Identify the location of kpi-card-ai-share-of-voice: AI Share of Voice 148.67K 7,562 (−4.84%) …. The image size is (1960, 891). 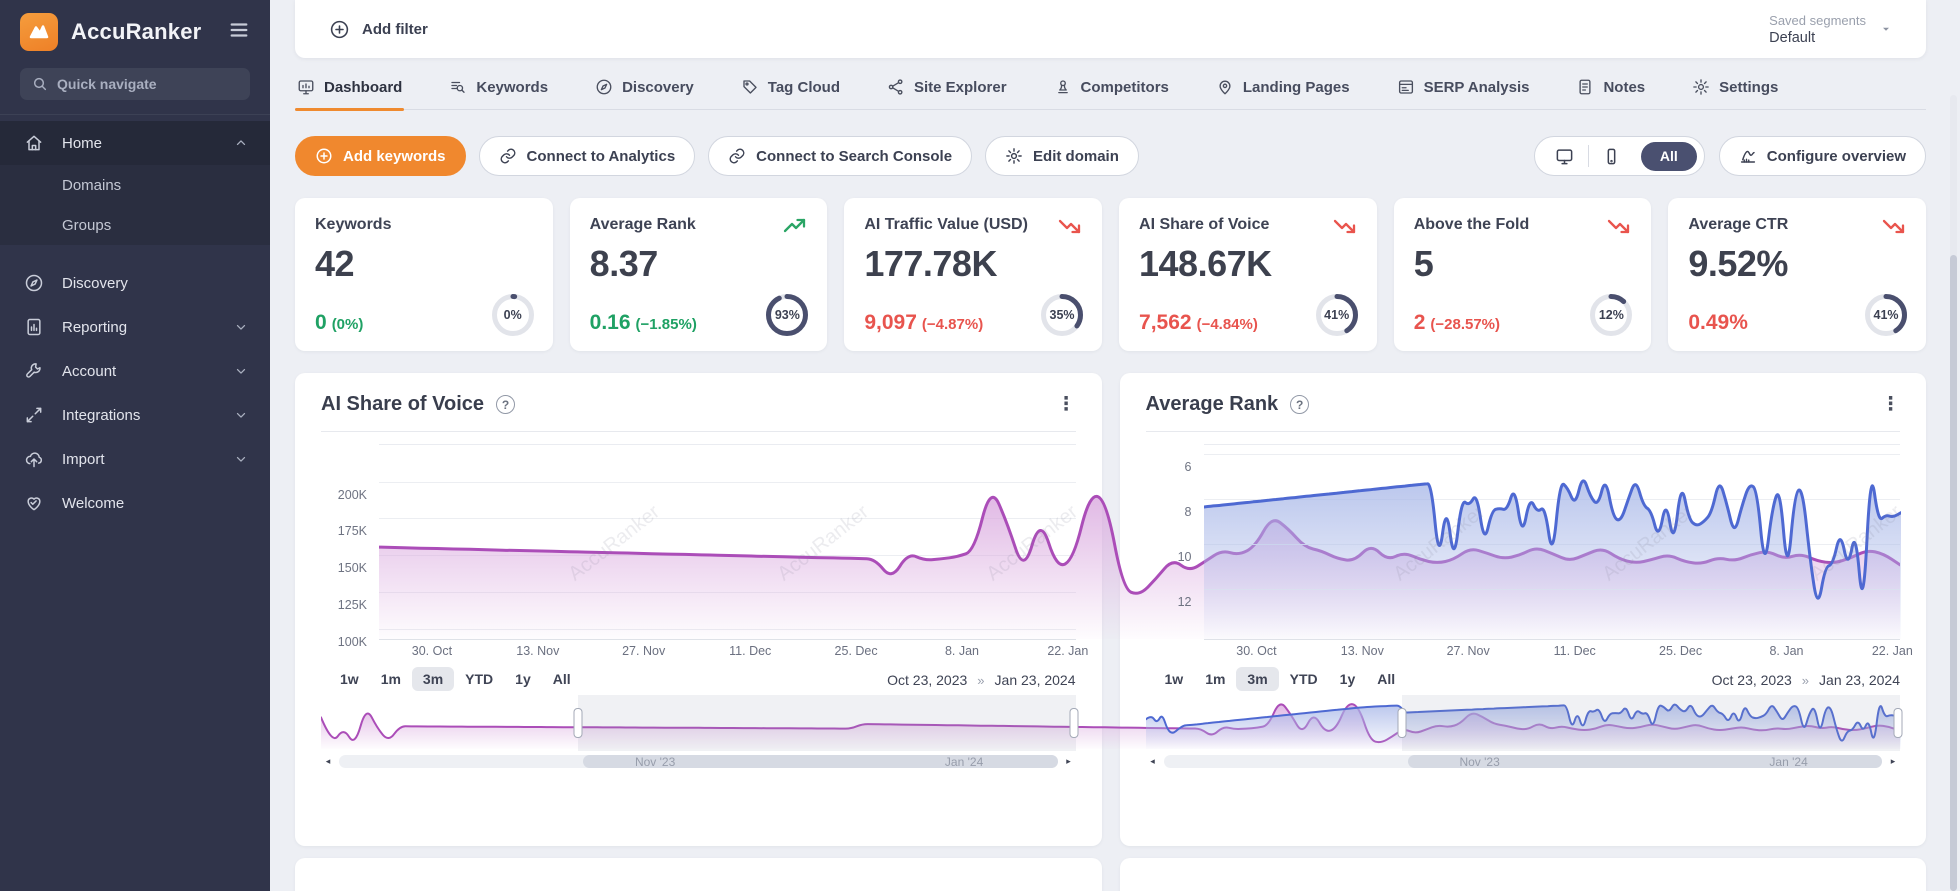
(1248, 274).